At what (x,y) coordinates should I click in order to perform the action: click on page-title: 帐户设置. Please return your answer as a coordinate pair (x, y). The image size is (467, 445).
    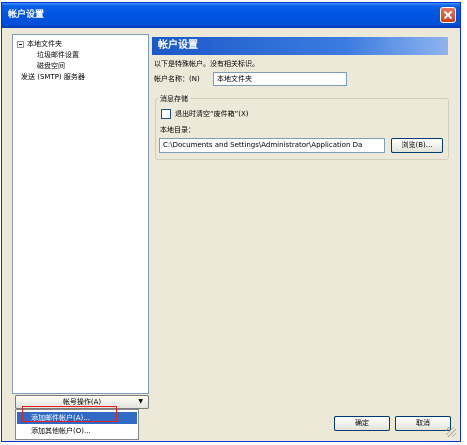
    Looking at the image, I should click on (300, 46).